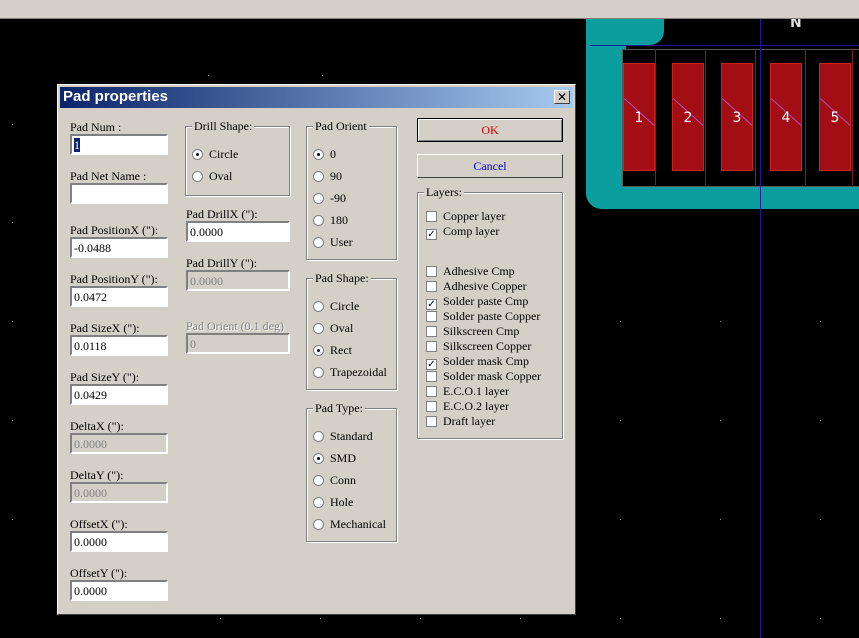 This screenshot has height=638, width=859. Describe the element at coordinates (483, 316) in the screenshot. I see `layer-checkbox-solder-paste-copper: Solder paste Copper` at that location.